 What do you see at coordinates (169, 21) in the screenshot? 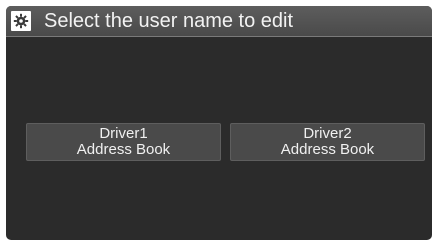
I see `page-title: Select the user name to edit` at bounding box center [169, 21].